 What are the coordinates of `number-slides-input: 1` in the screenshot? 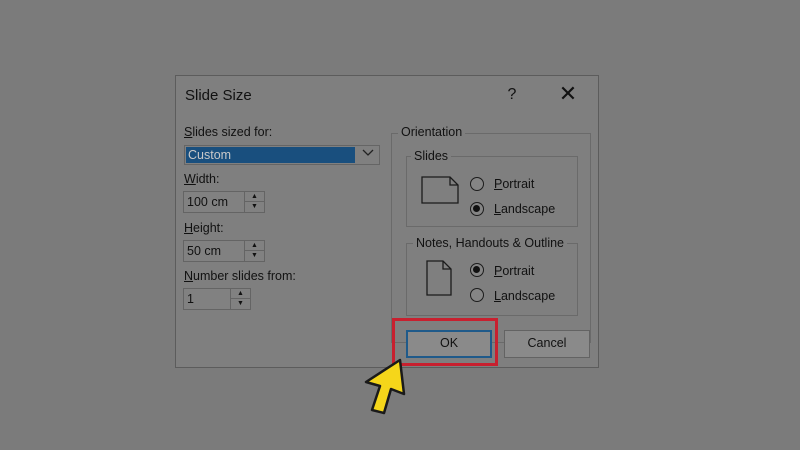 It's located at (190, 299).